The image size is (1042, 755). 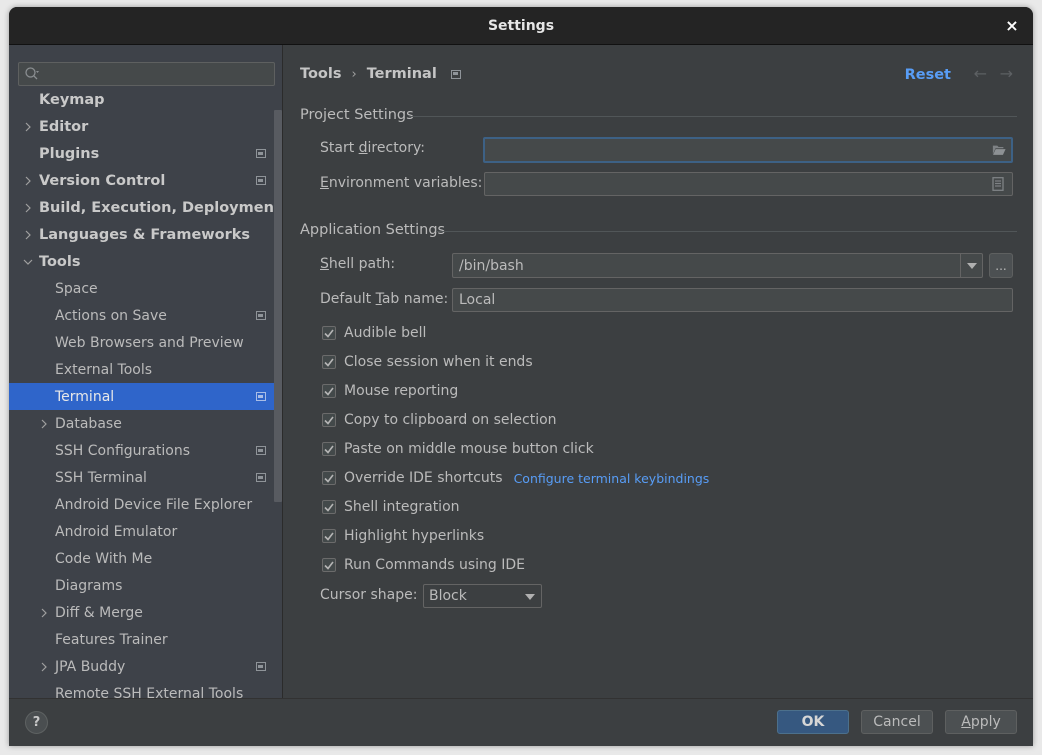 What do you see at coordinates (145, 207) in the screenshot?
I see `sidebar-item-build-execution-deployment: Build, Execution, Deployment` at bounding box center [145, 207].